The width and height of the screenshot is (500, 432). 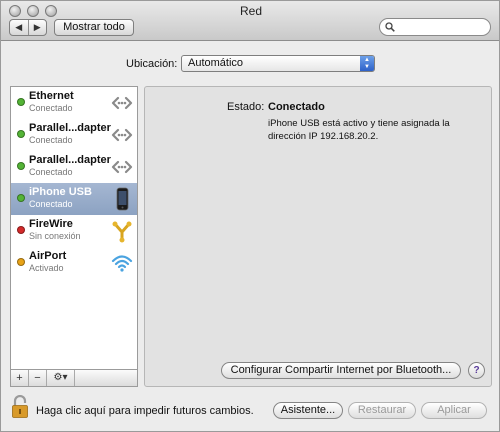 I want to click on service-status: Sin conexión, so click(x=55, y=236).